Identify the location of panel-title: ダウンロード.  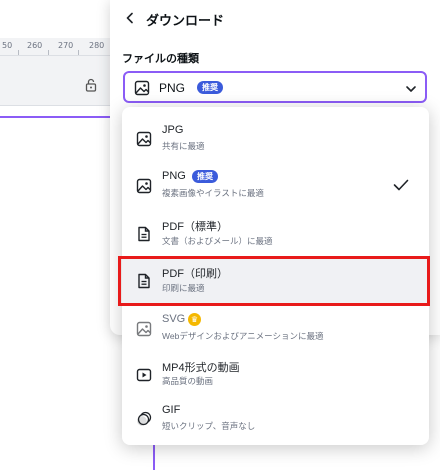
(185, 20).